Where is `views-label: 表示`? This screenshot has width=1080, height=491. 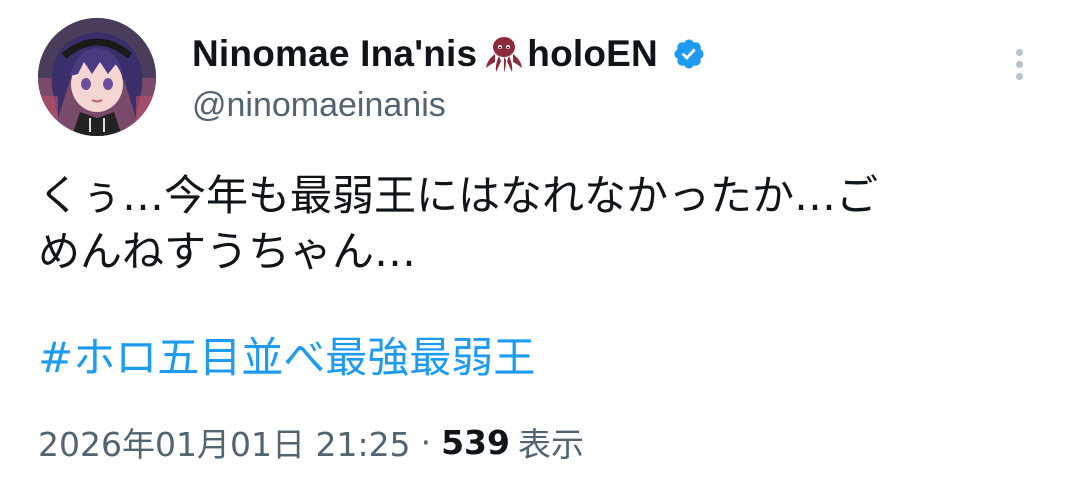
views-label: 表示 is located at coordinates (550, 444).